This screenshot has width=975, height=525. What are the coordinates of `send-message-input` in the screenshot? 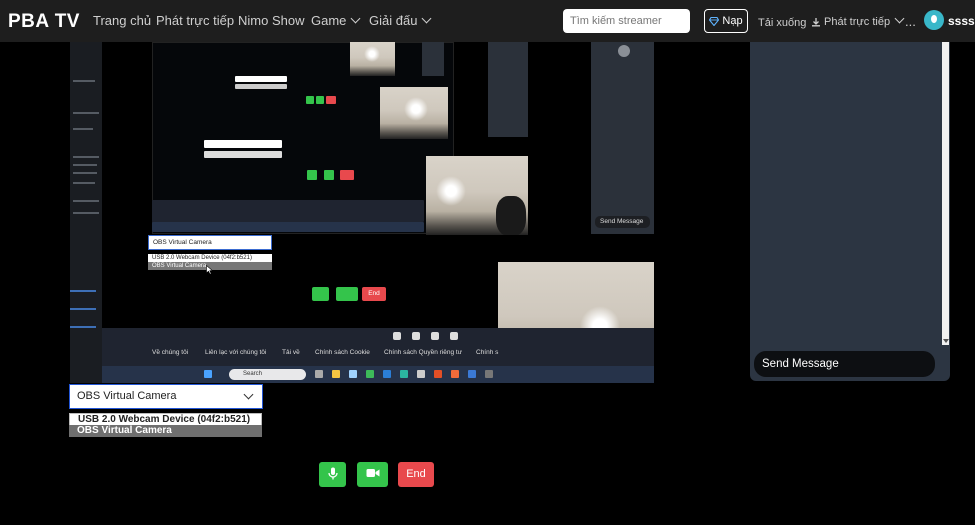 It's located at (844, 364).